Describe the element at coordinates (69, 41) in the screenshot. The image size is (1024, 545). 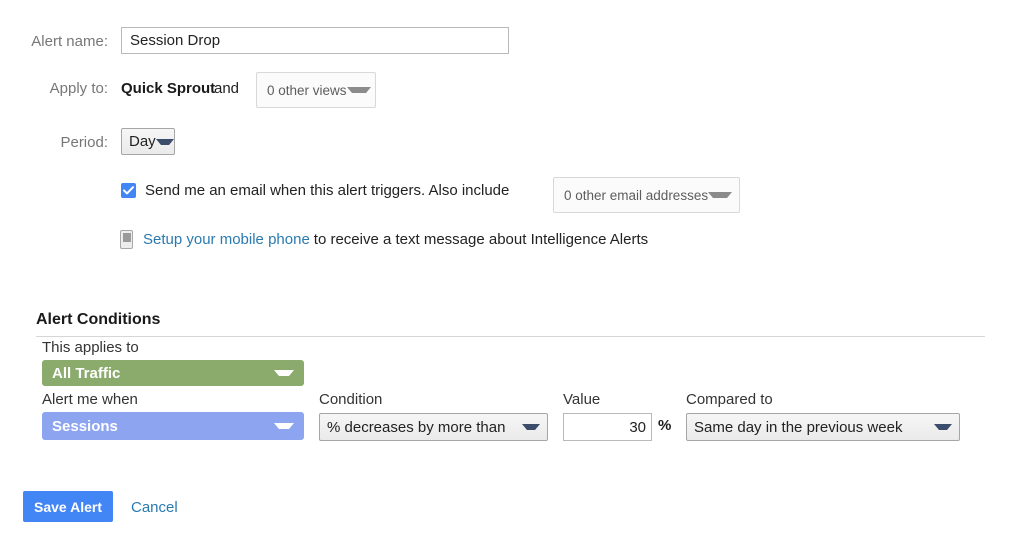
I see `alert-name-label: Alert name:` at that location.